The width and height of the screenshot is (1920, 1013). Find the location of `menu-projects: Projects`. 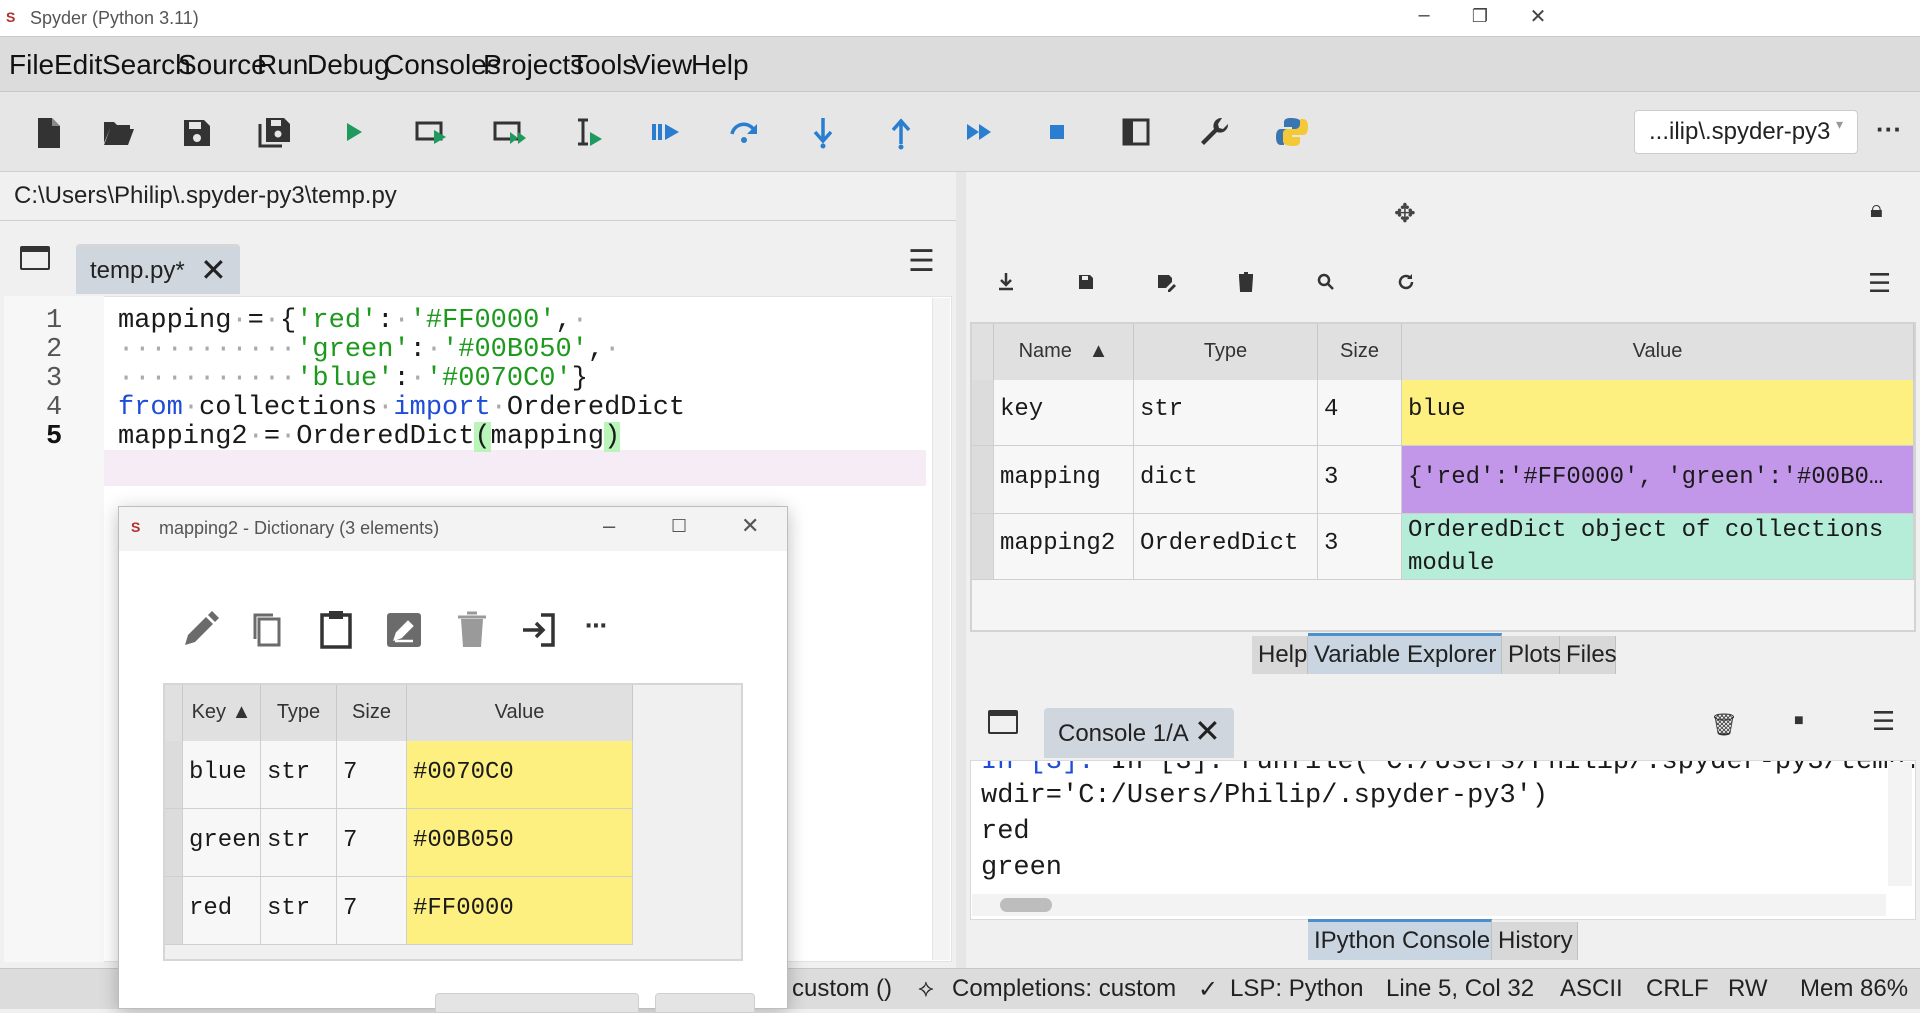

menu-projects: Projects is located at coordinates (533, 65).